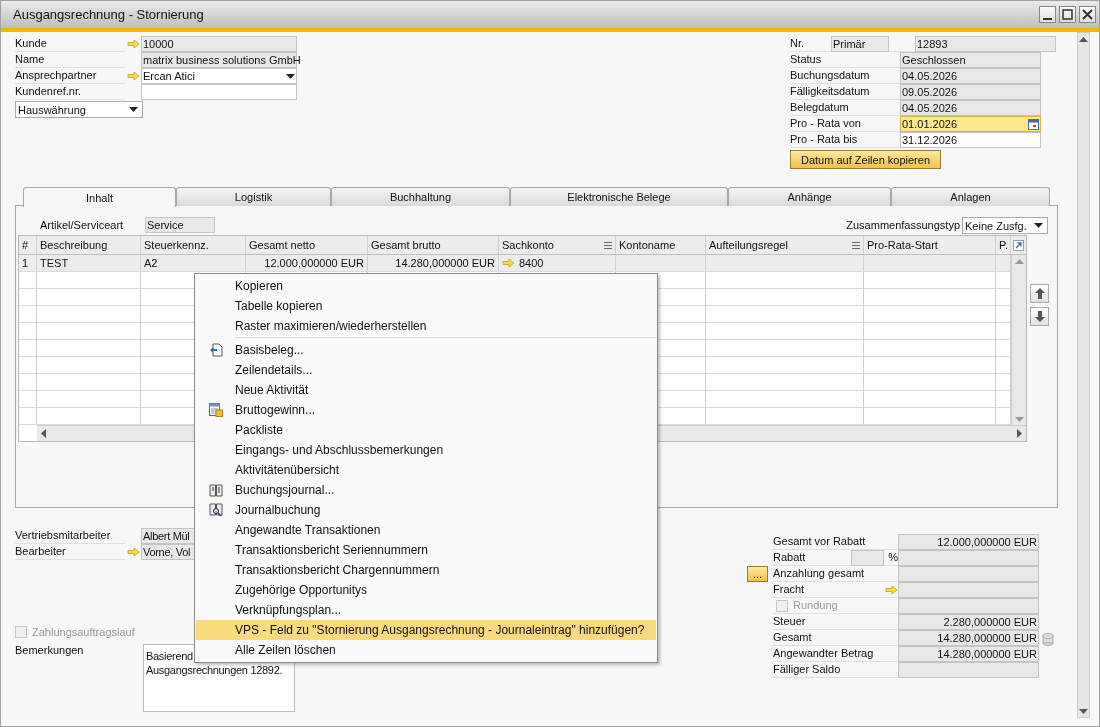  Describe the element at coordinates (70, 76) in the screenshot. I see `field-label: Ansprechpartner` at that location.